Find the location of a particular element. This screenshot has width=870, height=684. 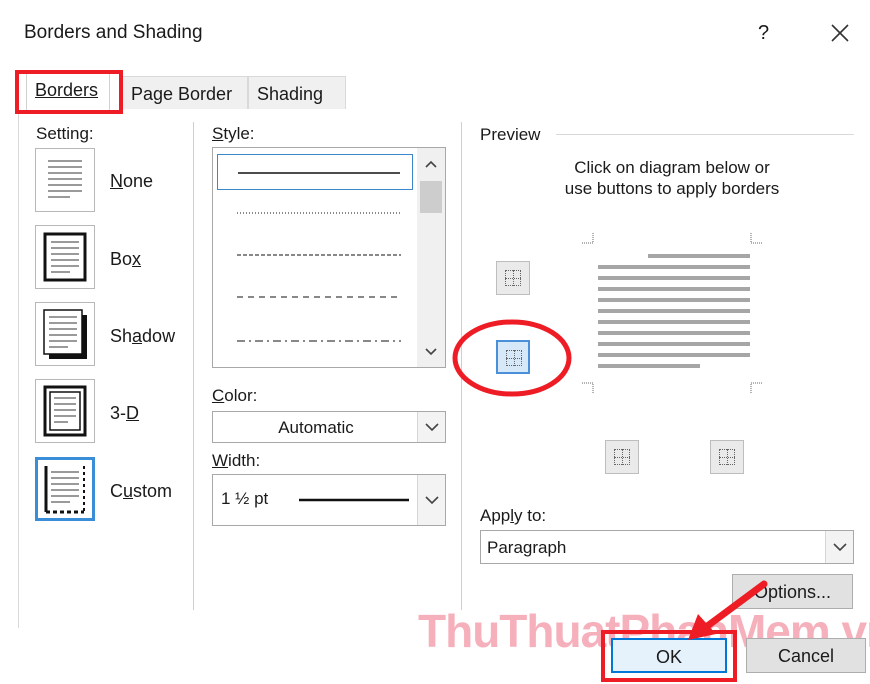

preview-diagram is located at coordinates (677, 317).